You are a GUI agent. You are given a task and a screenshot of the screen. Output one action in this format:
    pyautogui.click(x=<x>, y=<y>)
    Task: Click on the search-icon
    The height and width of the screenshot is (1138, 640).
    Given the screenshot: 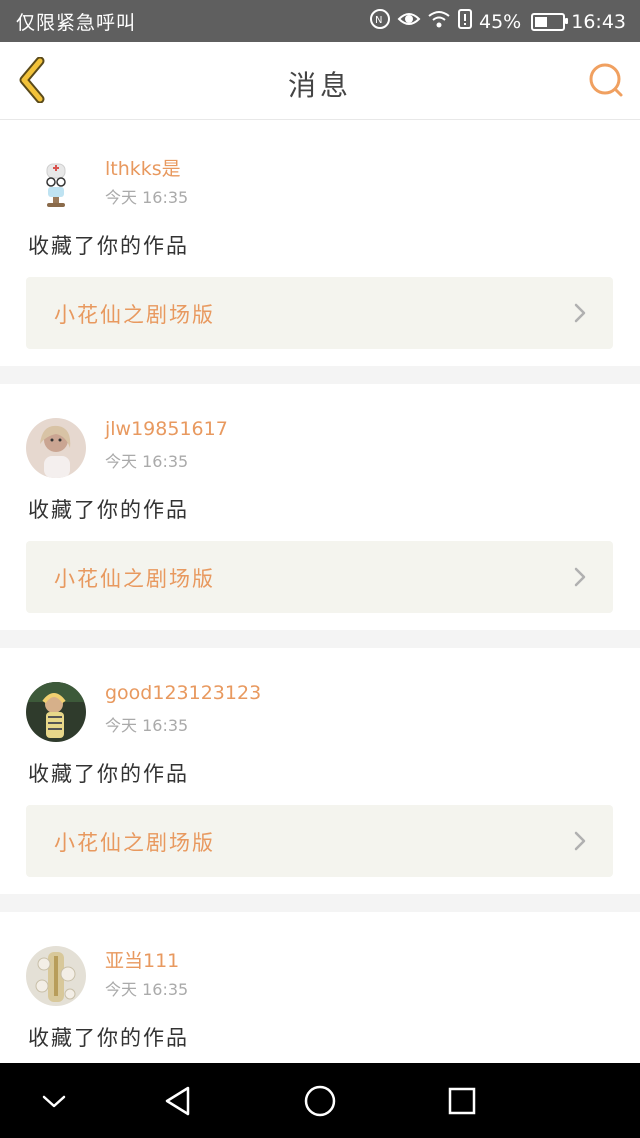 What is the action you would take?
    pyautogui.click(x=606, y=80)
    